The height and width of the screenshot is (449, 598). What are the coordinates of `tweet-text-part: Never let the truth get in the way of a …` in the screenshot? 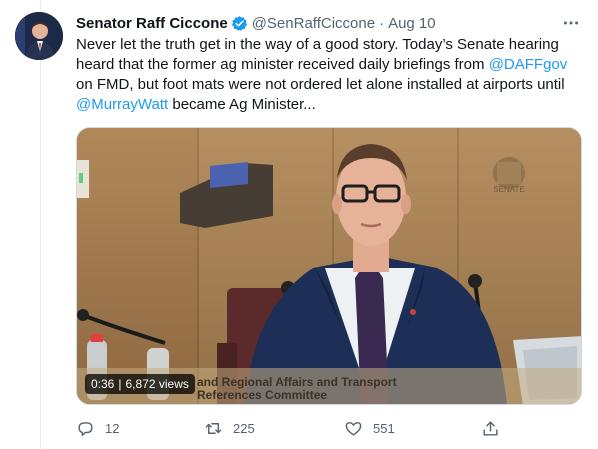 It's located at (317, 54).